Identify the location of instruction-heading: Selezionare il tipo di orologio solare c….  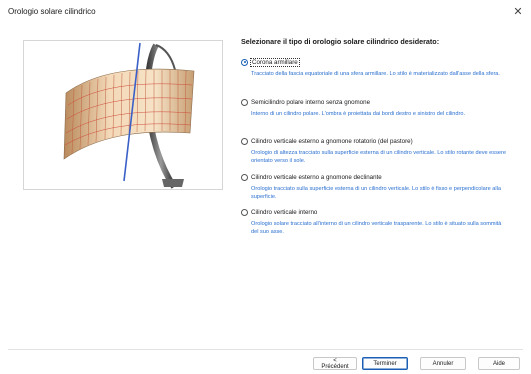
(340, 41).